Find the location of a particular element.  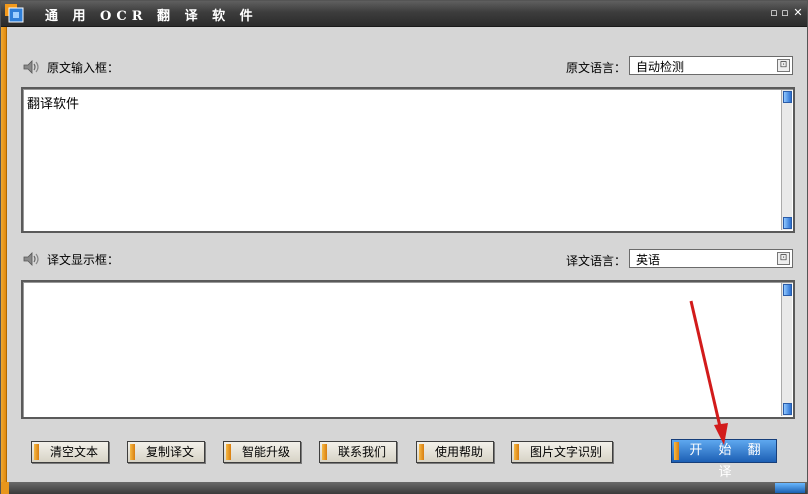

bottom-accent-left is located at coordinates (5, 488).